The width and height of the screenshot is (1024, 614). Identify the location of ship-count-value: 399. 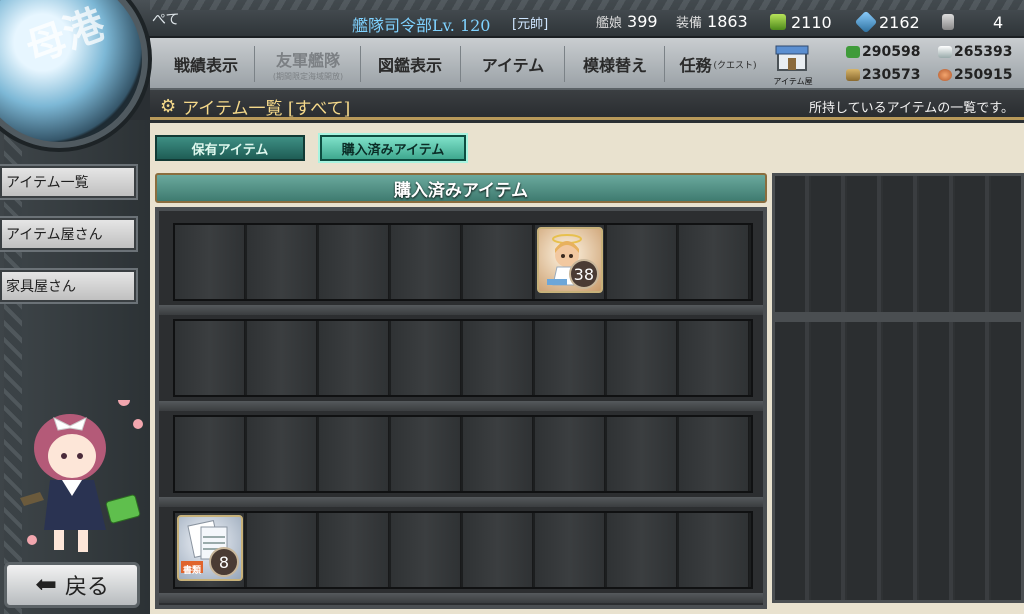
(642, 21).